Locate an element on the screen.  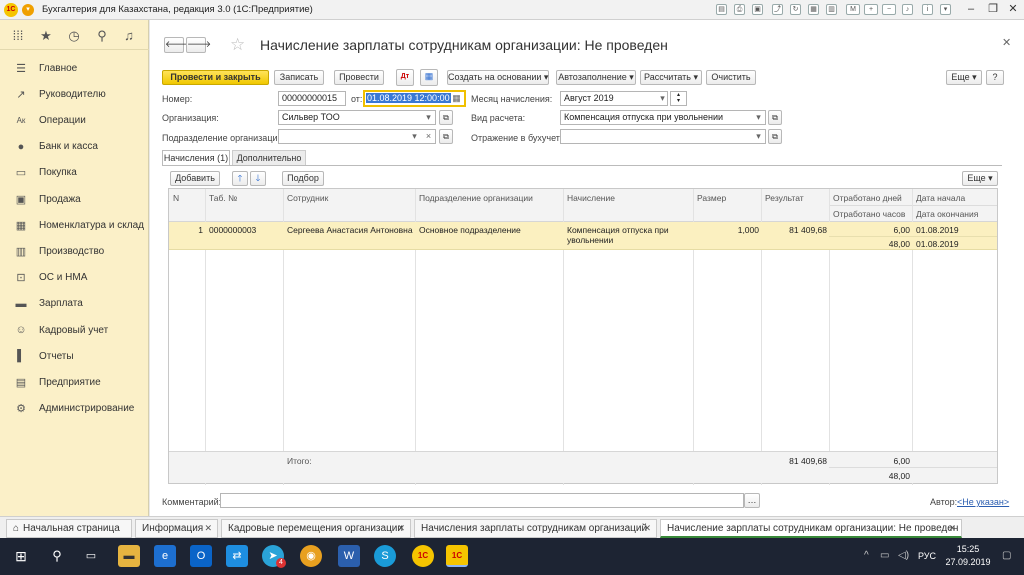
month-dropdown-icon: ▾ is located at coordinates (662, 98).